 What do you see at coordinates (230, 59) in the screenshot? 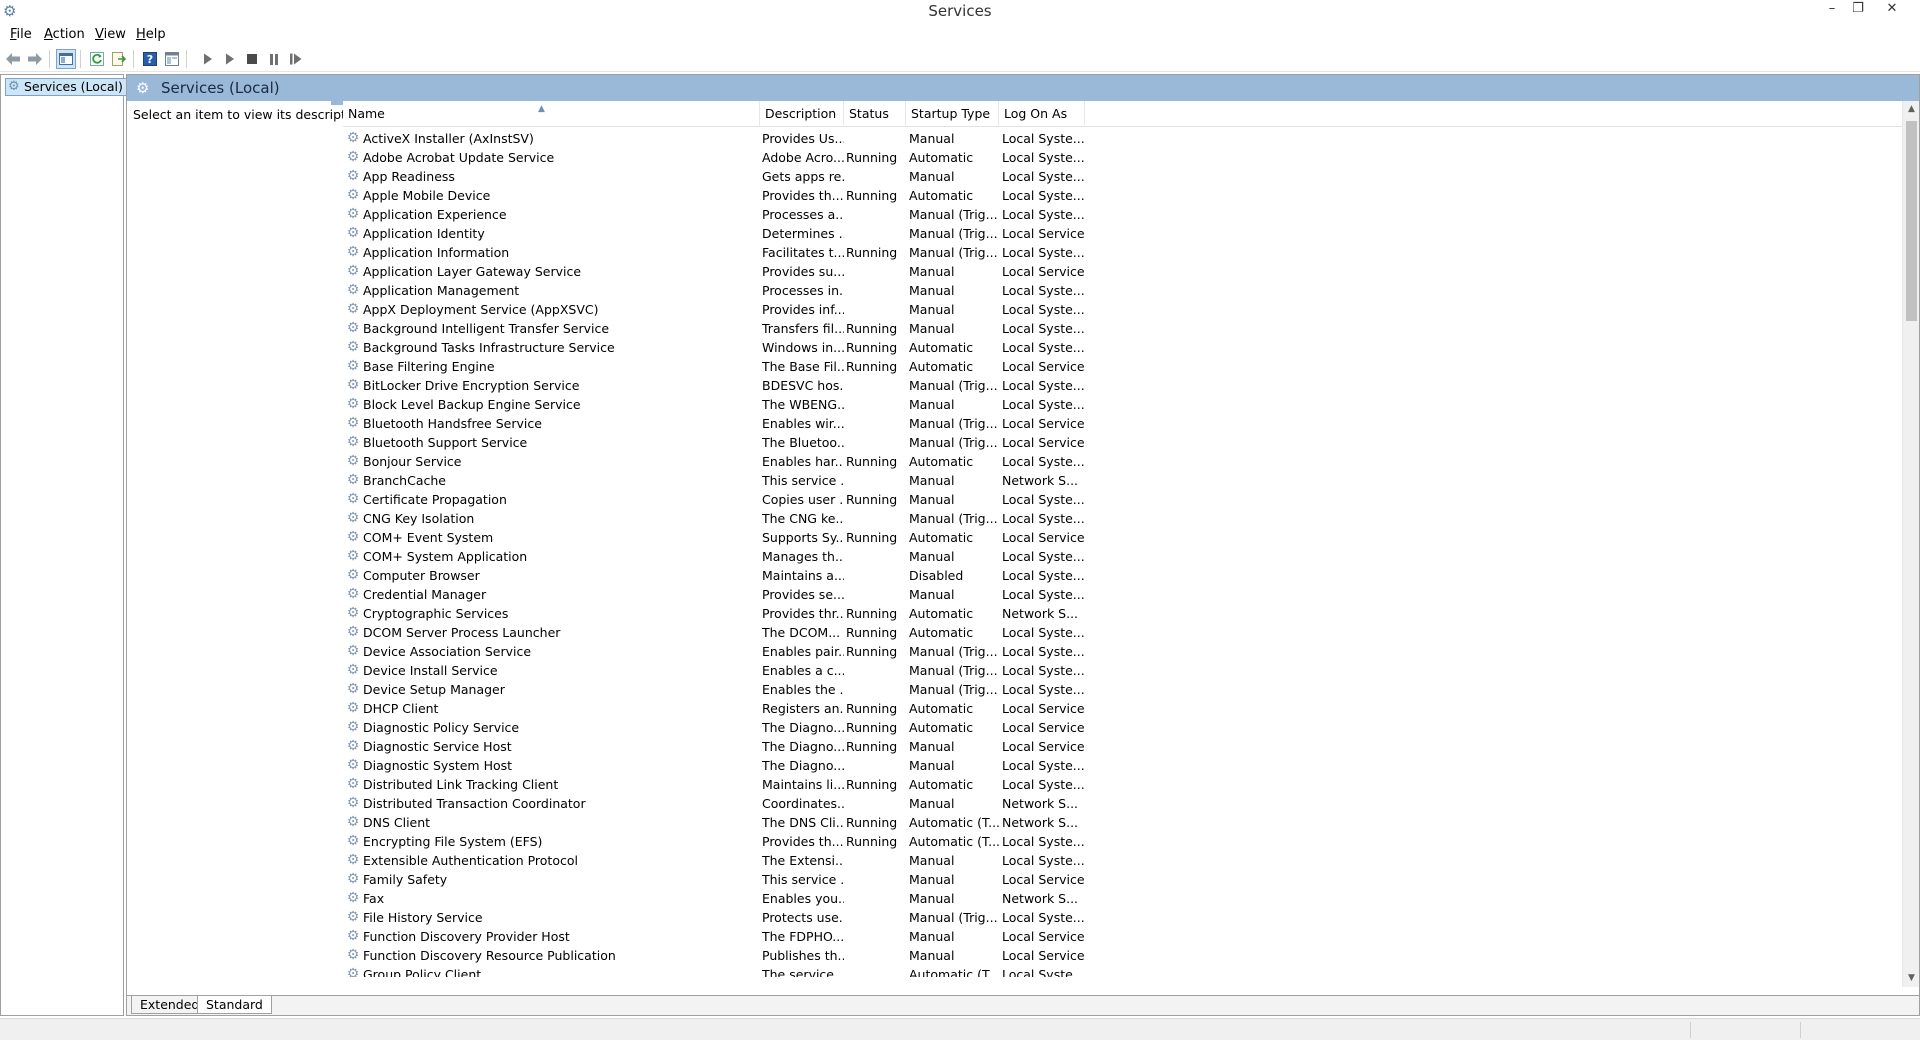
I see `start-alt-icon` at bounding box center [230, 59].